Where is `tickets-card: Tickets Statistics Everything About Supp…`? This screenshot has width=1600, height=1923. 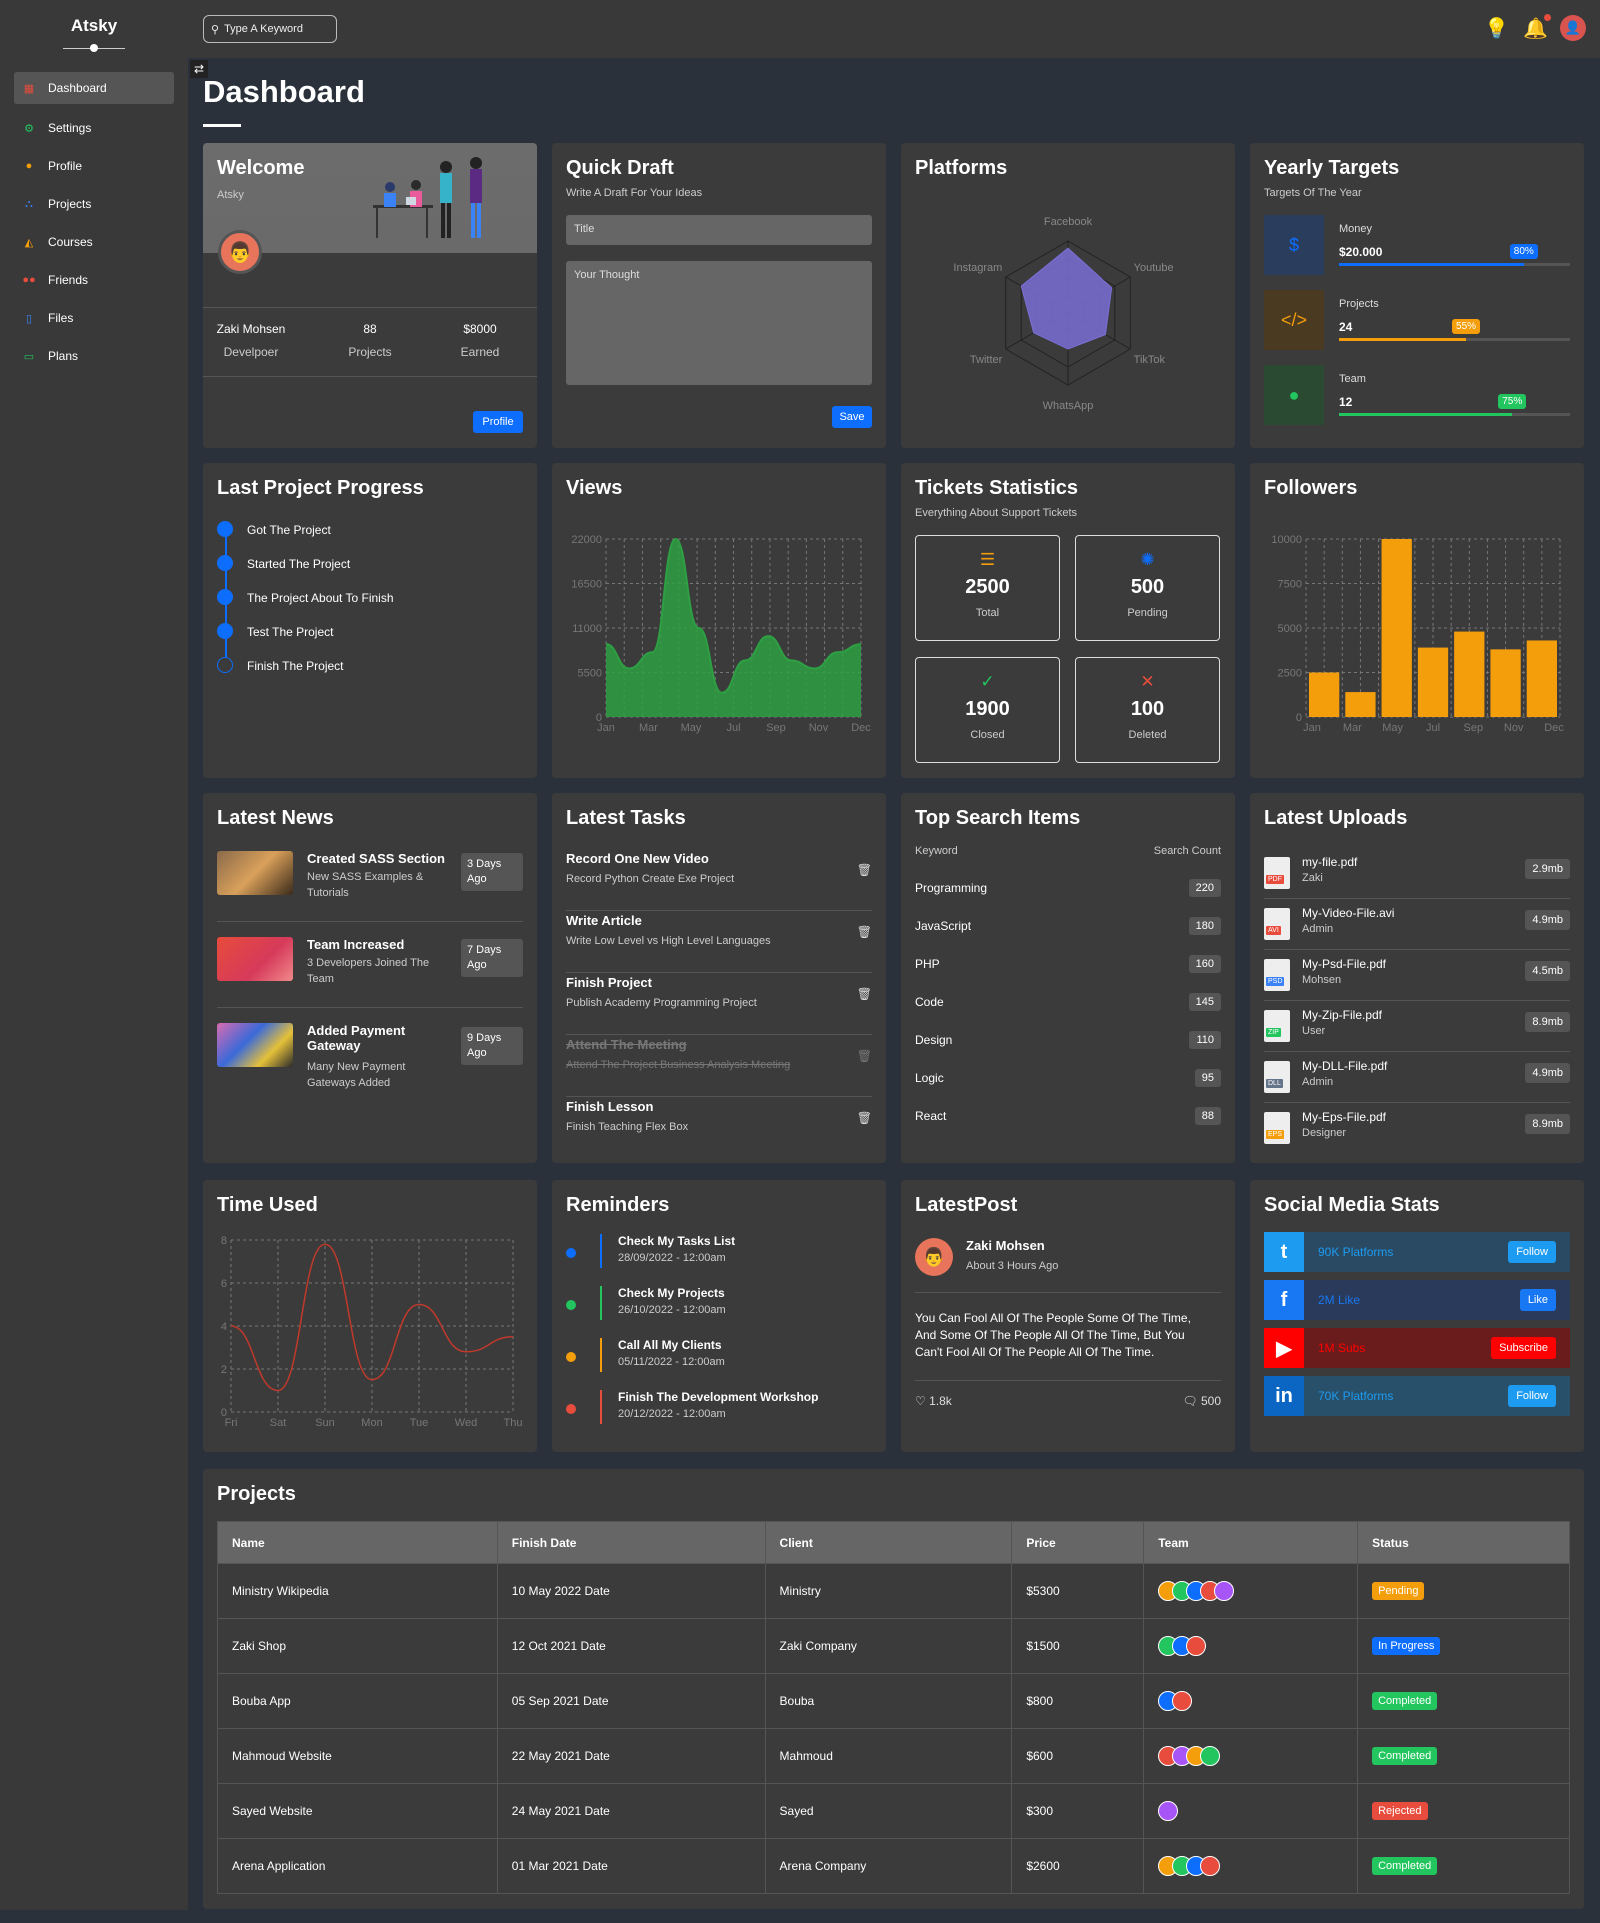
tickets-card: Tickets Statistics Everything About Supp… is located at coordinates (1068, 620).